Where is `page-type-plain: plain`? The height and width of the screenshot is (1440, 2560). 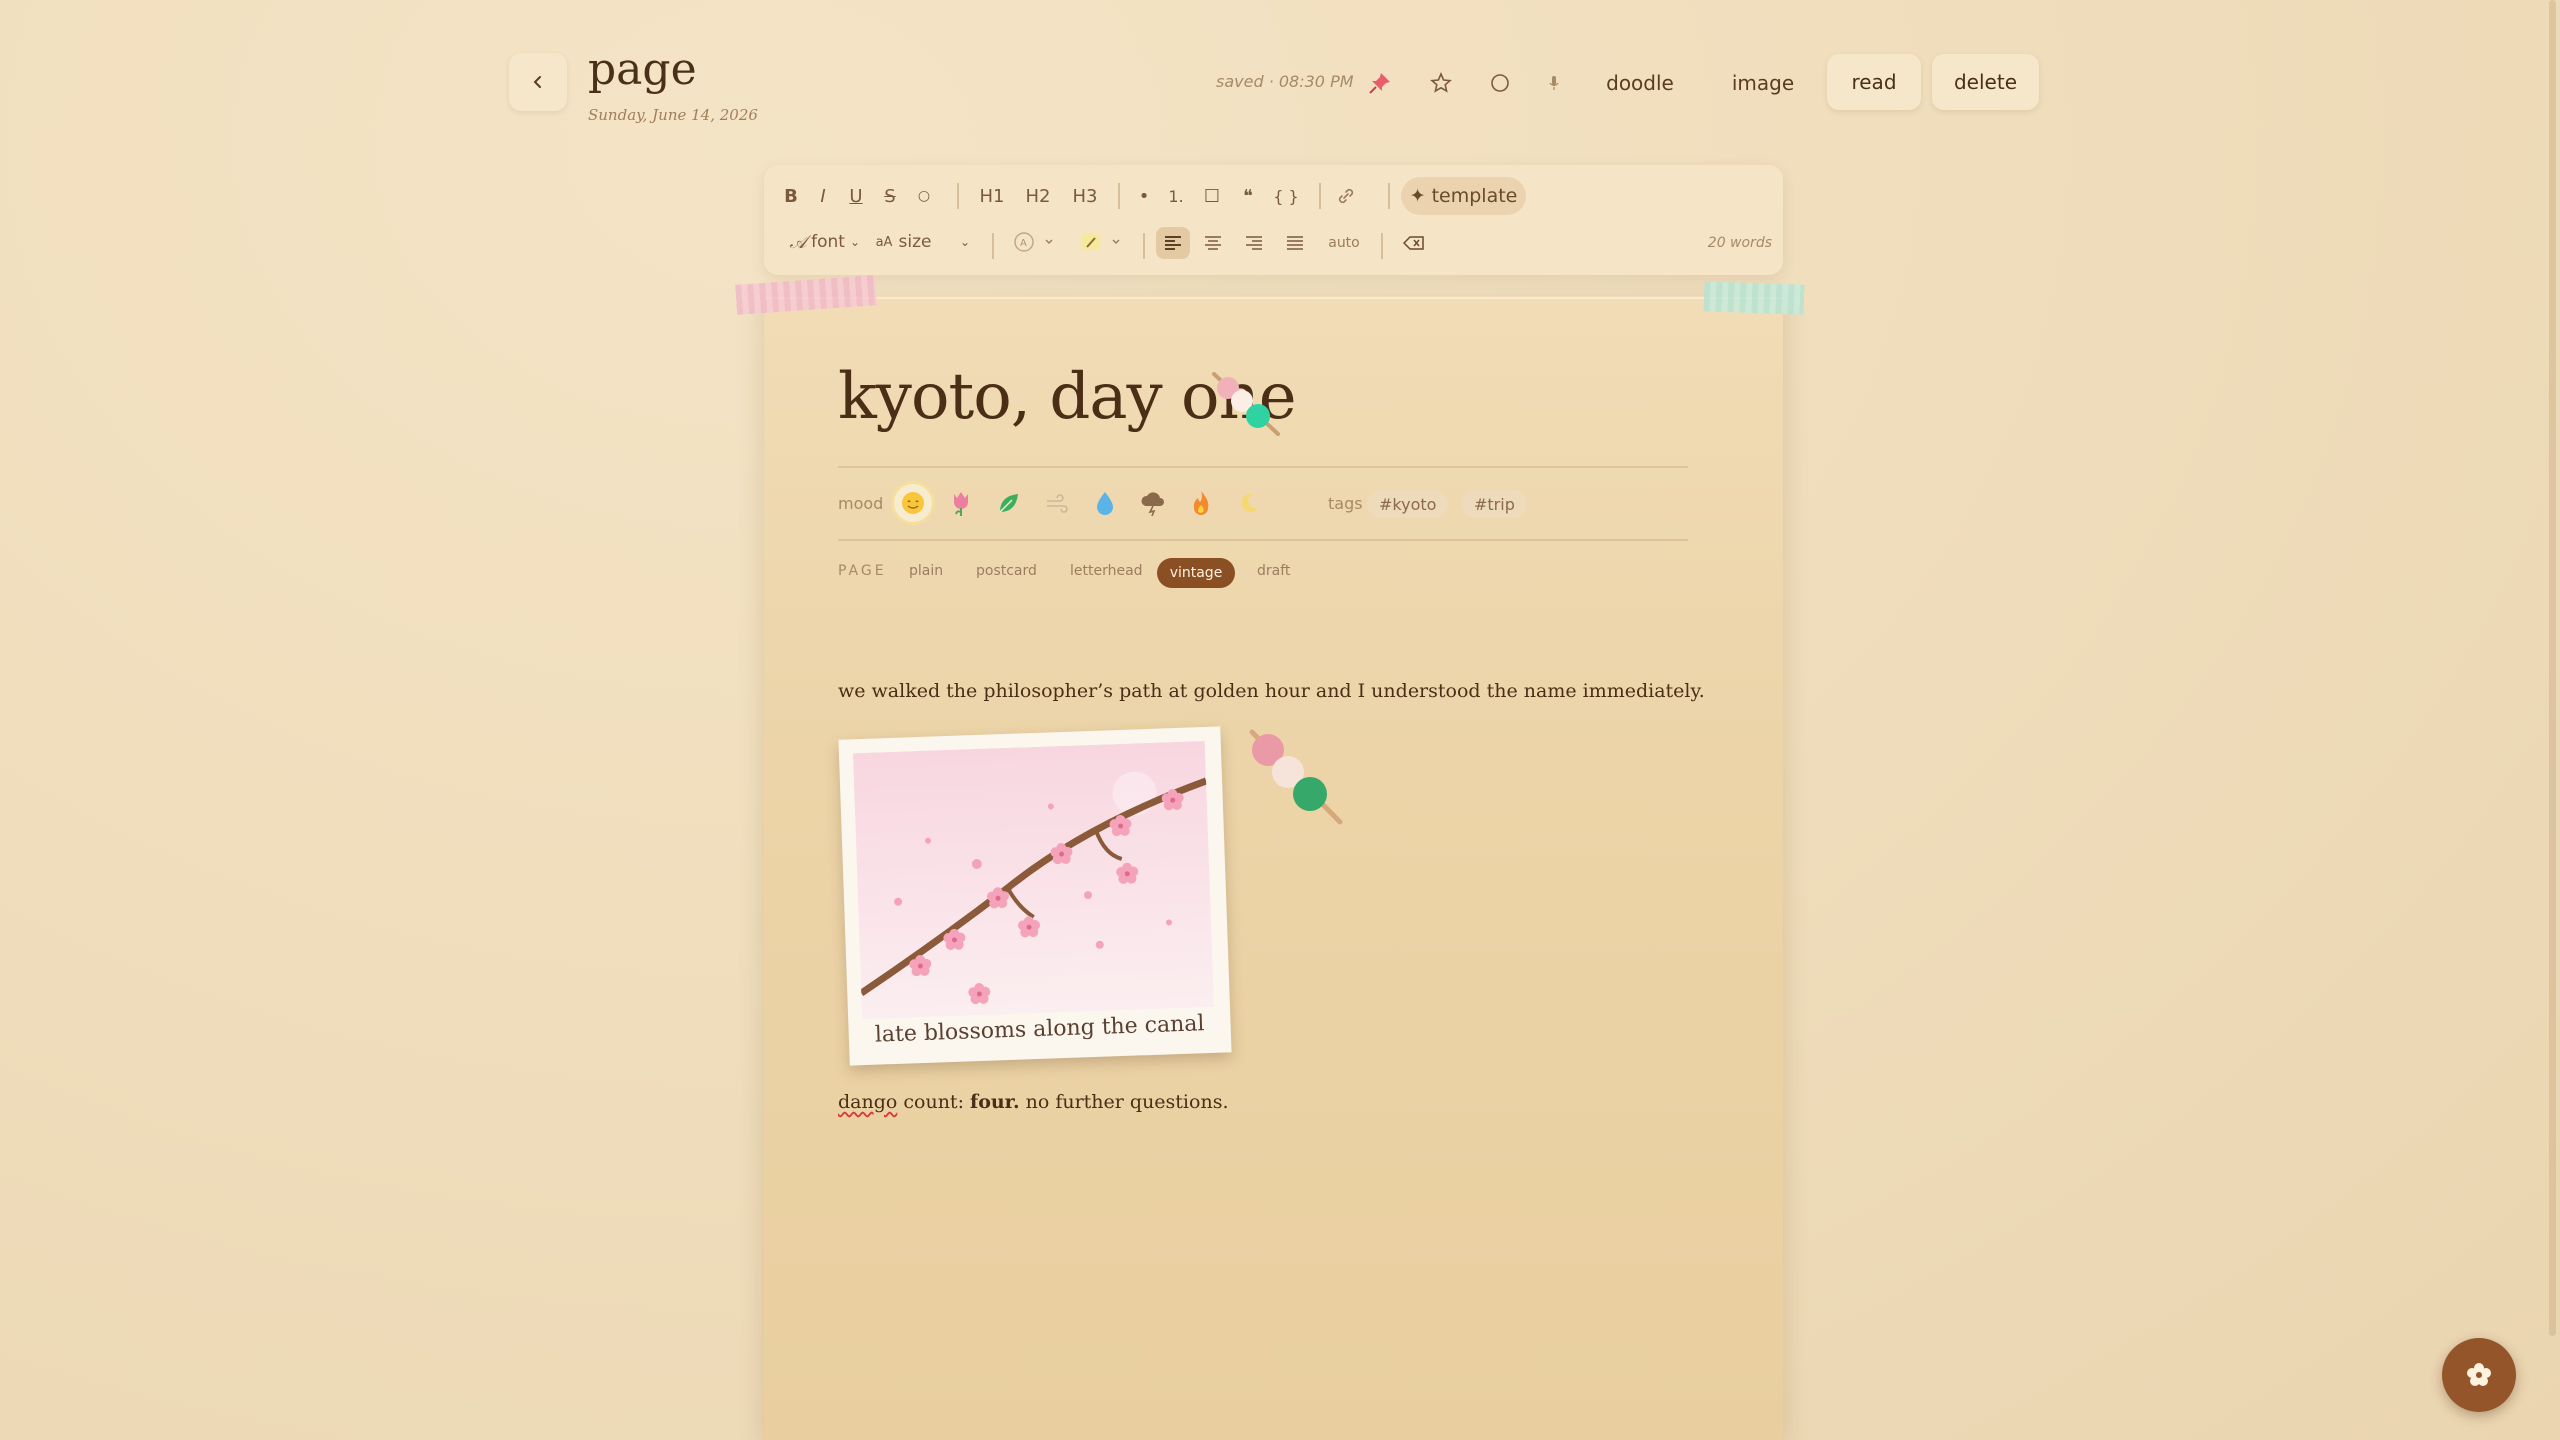 page-type-plain: plain is located at coordinates (926, 571).